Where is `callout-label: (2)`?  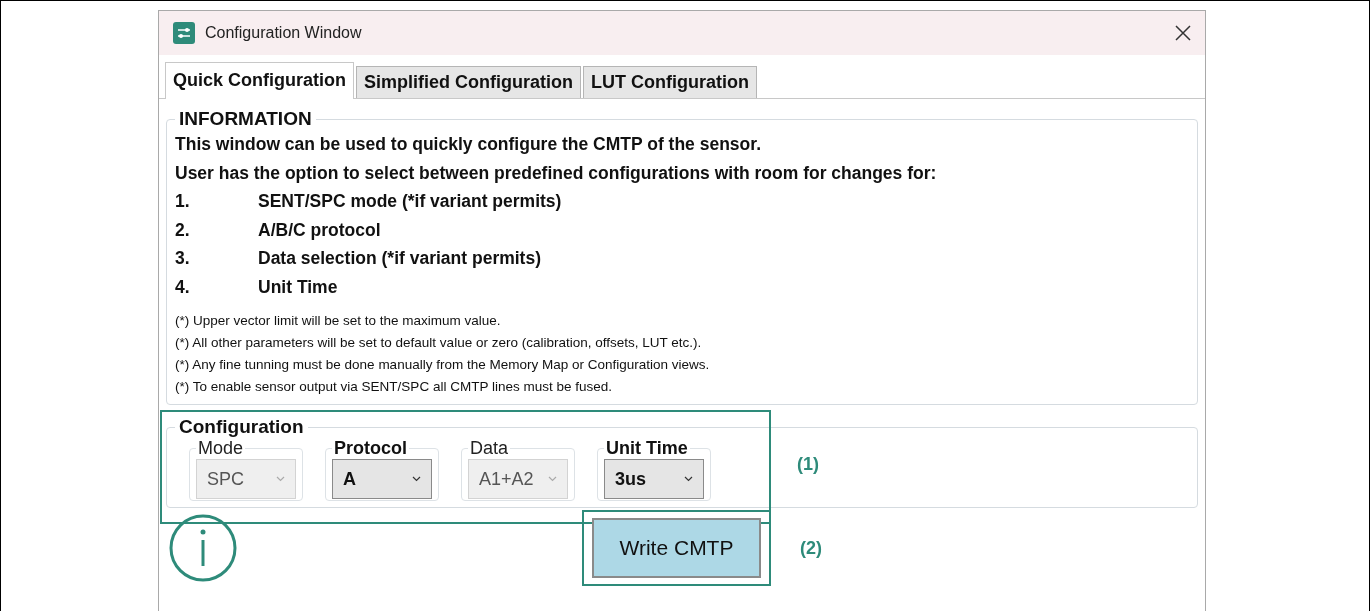
callout-label: (2) is located at coordinates (811, 548).